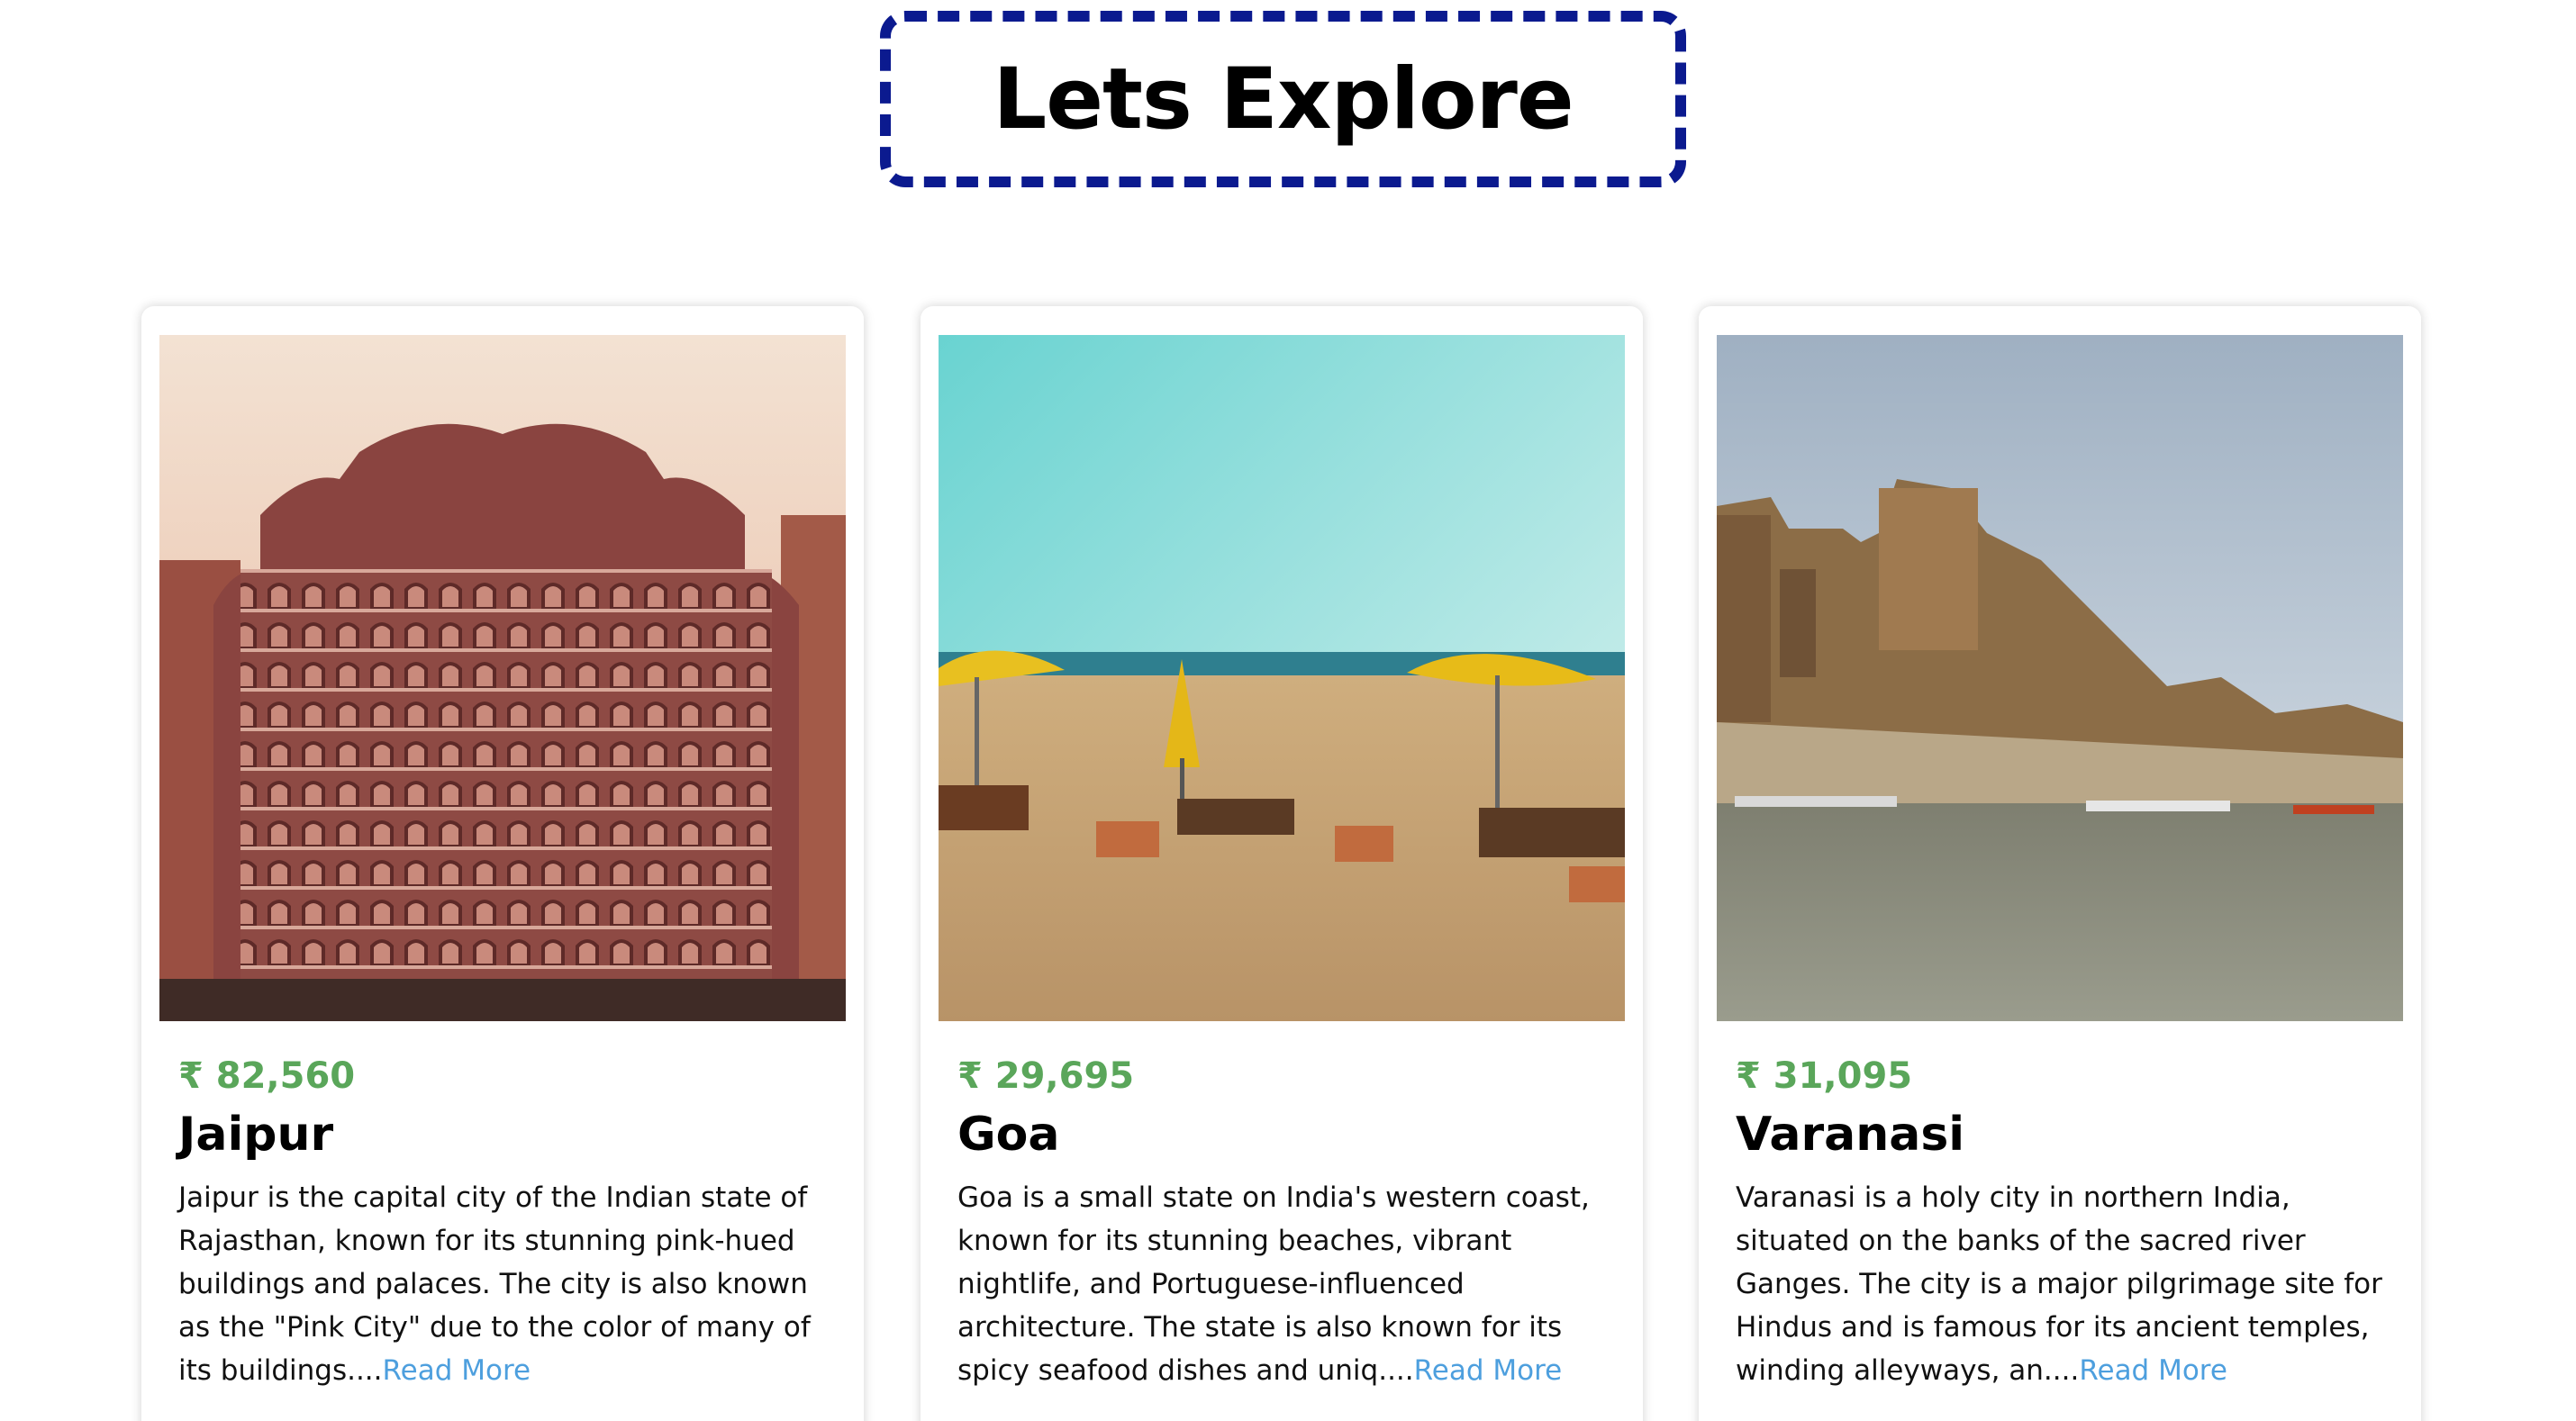 The width and height of the screenshot is (2576, 1421). I want to click on varanasi-photo, so click(2060, 678).